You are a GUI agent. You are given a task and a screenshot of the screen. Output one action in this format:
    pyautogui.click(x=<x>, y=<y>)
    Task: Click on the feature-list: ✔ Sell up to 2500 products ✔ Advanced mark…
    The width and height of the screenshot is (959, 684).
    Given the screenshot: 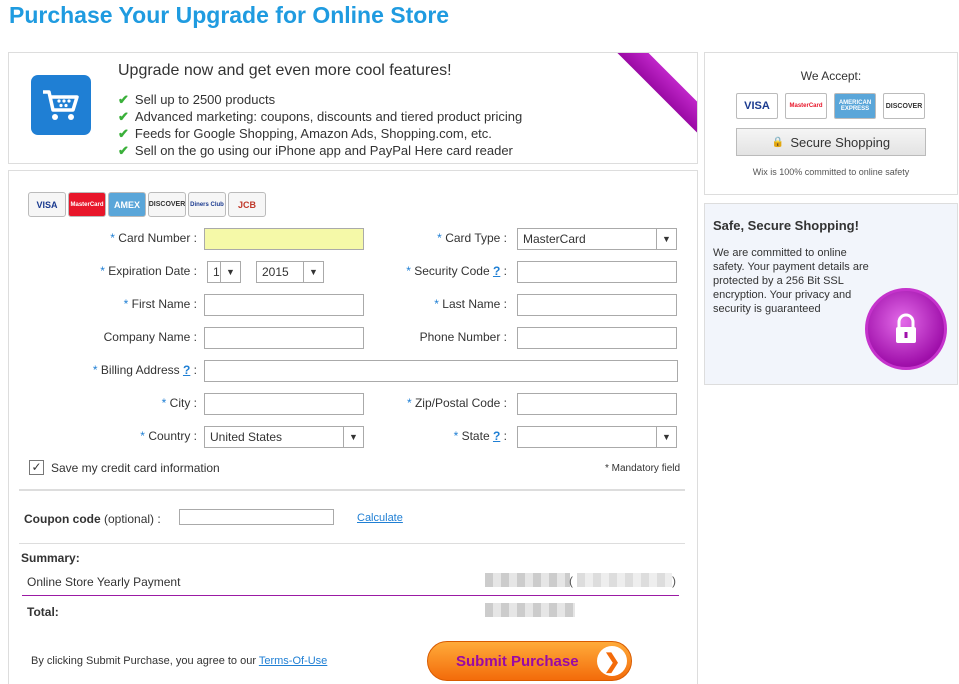 What is the action you would take?
    pyautogui.click(x=320, y=125)
    